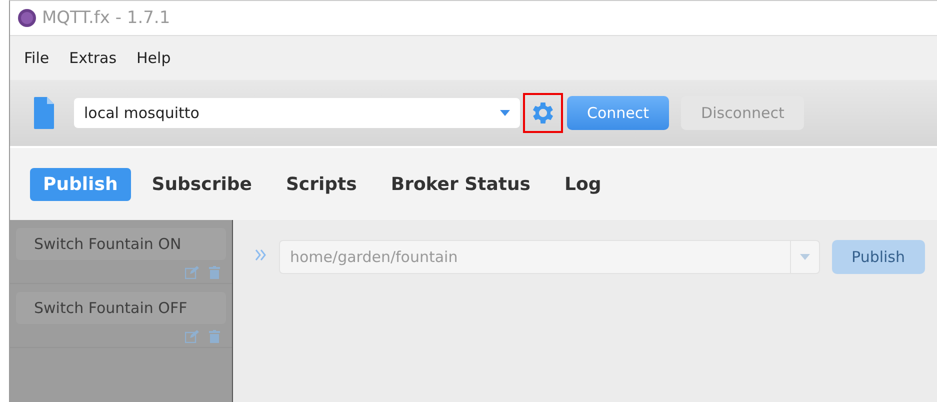 This screenshot has height=402, width=937. What do you see at coordinates (321, 184) in the screenshot?
I see `tab: Scripts` at bounding box center [321, 184].